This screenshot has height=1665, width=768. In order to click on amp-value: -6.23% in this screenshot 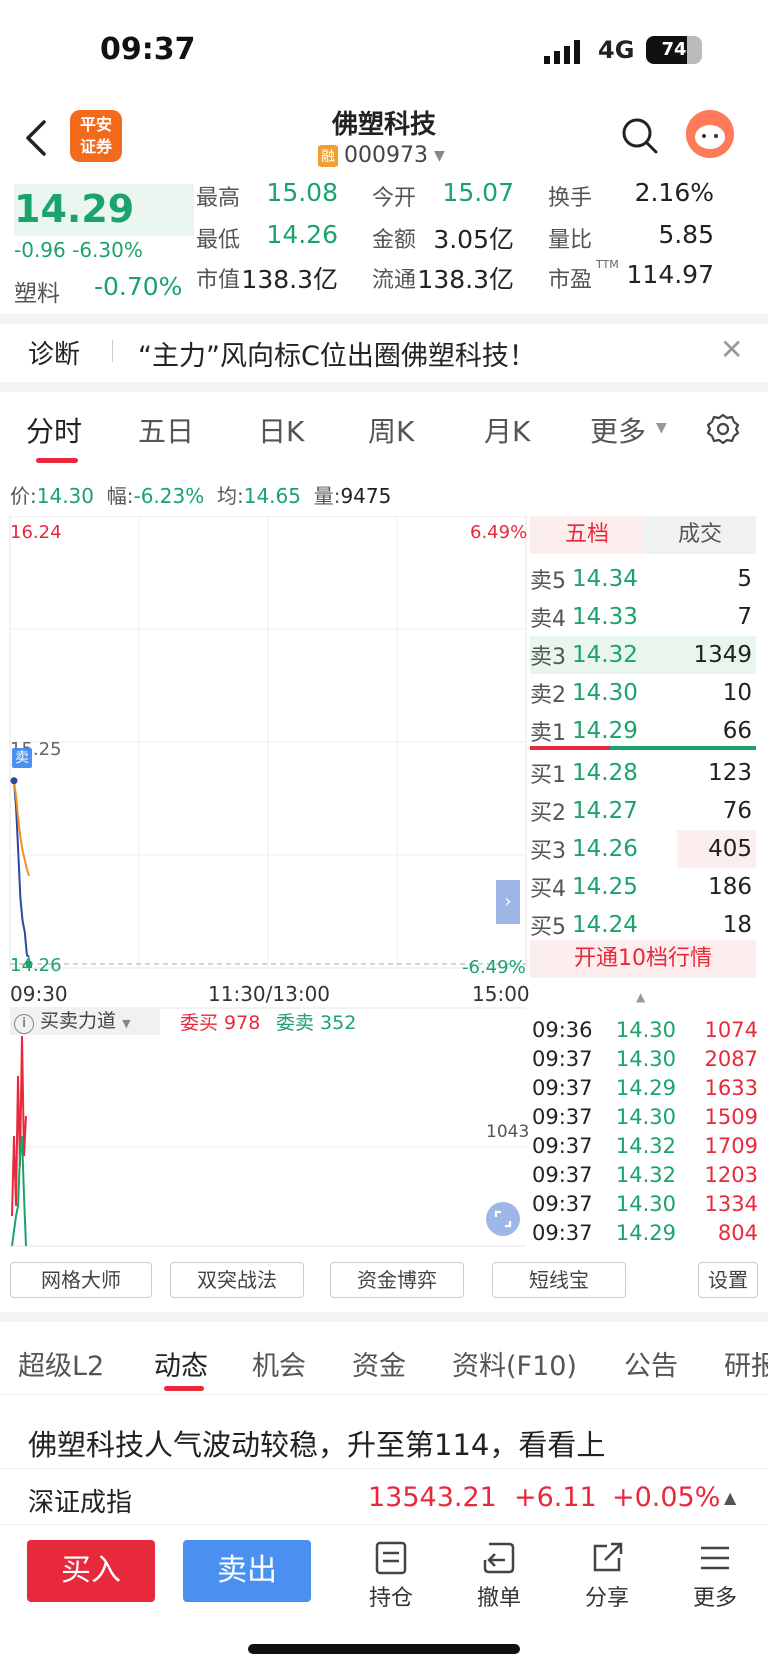, I will do `click(169, 496)`.